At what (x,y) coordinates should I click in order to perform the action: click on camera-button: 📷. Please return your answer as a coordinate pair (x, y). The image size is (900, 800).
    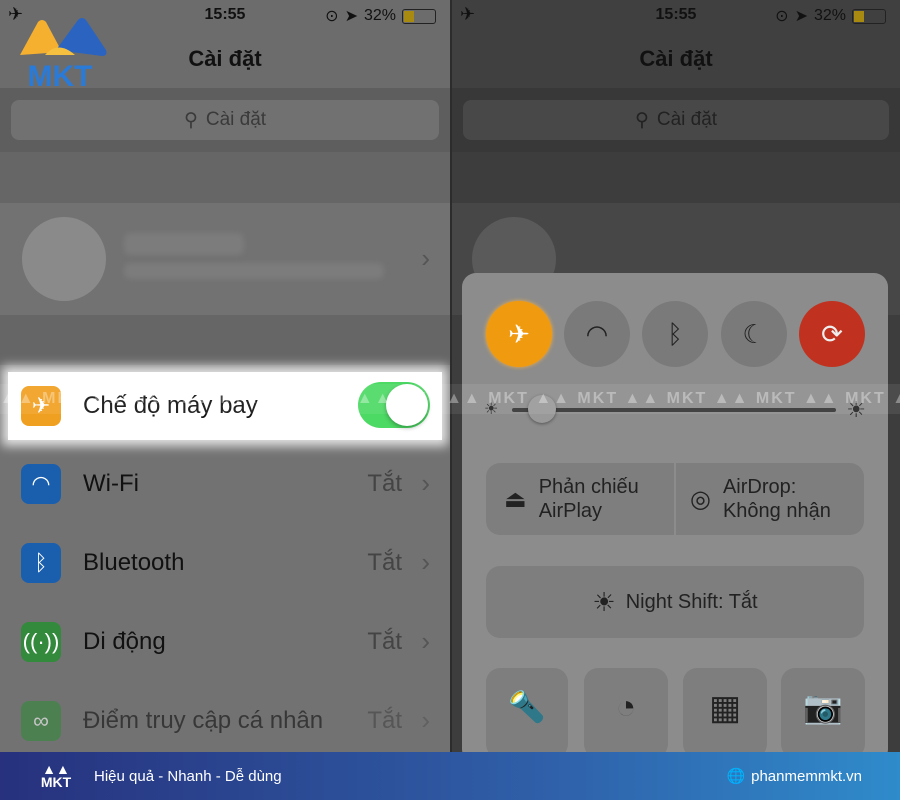
    Looking at the image, I should click on (823, 710).